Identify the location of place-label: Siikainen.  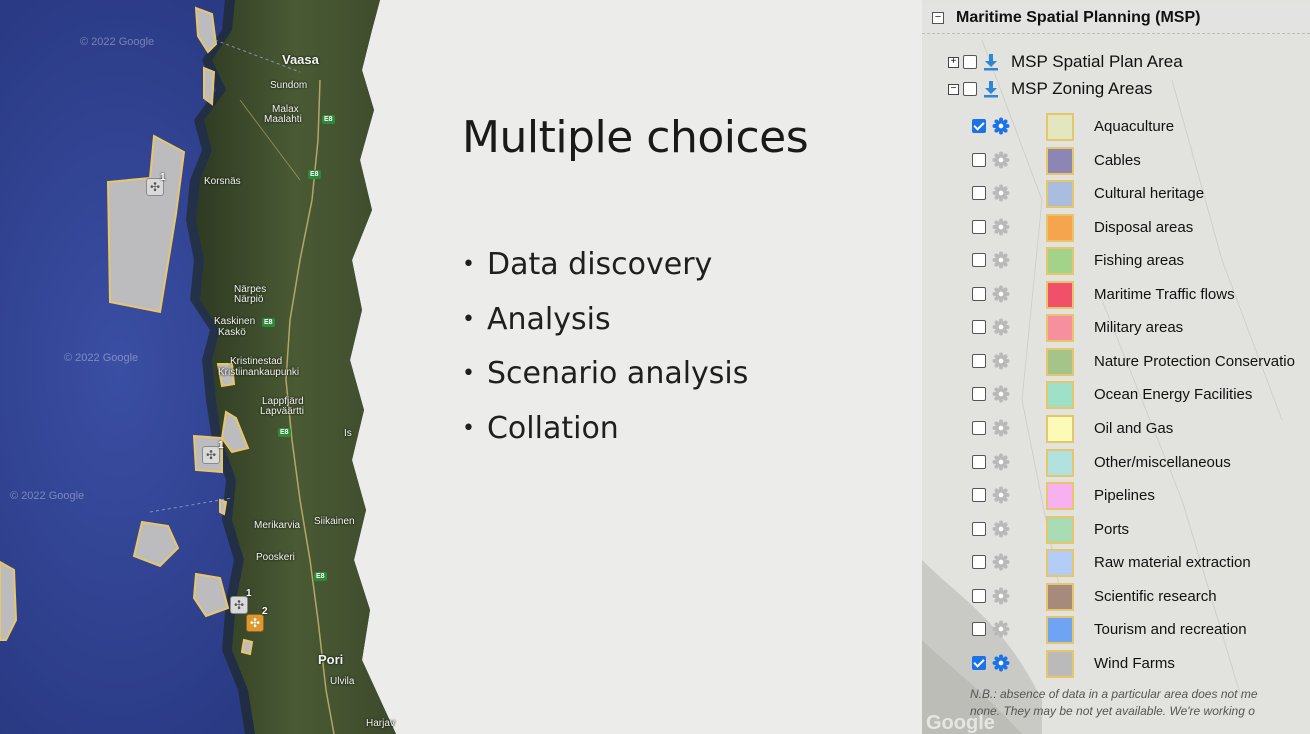
(334, 521).